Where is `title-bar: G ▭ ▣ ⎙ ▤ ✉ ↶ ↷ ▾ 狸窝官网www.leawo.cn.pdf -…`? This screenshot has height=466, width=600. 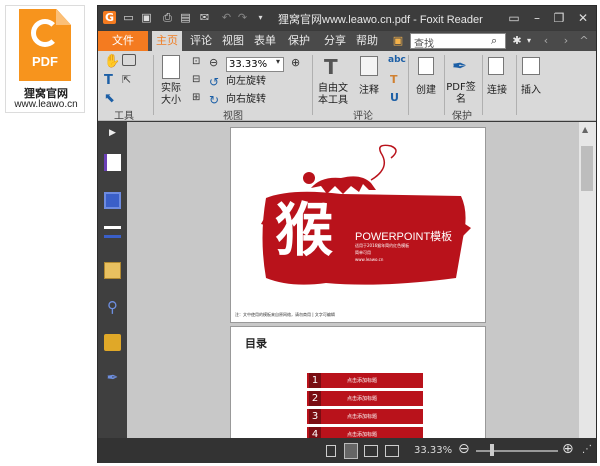
title-bar: G ▭ ▣ ⎙ ▤ ✉ ↶ ↷ ▾ 狸窝官网www.leawo.cn.pdf -… is located at coordinates (347, 18).